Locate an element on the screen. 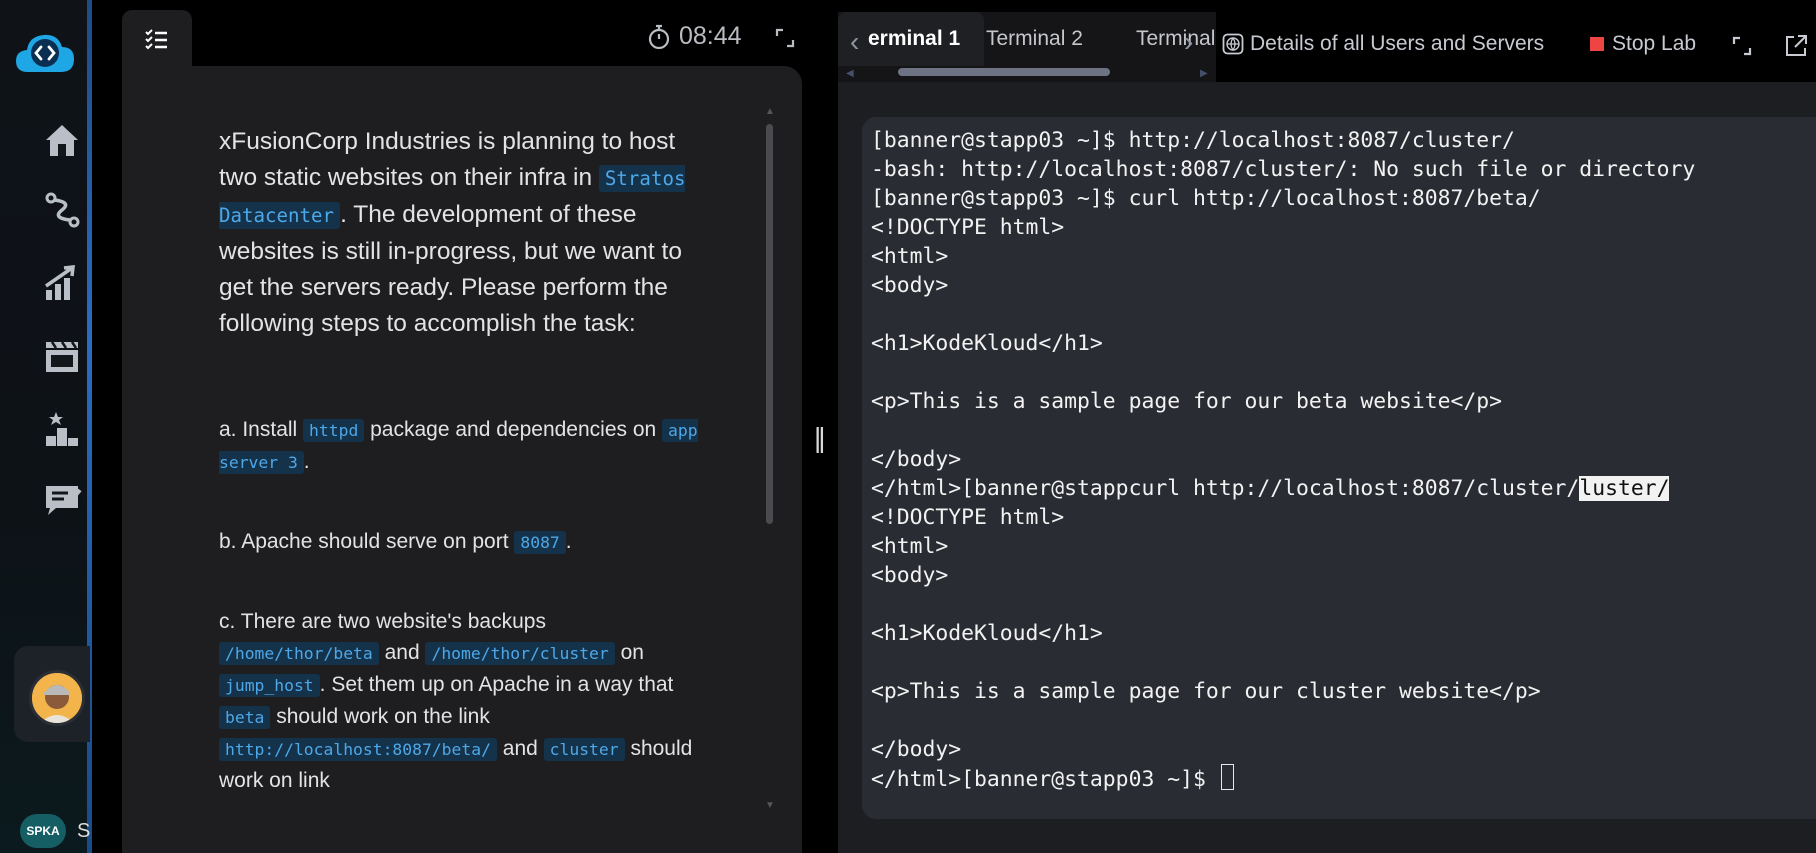 Image resolution: width=1816 pixels, height=853 pixels. task-text: package and dependencies on is located at coordinates (513, 429).